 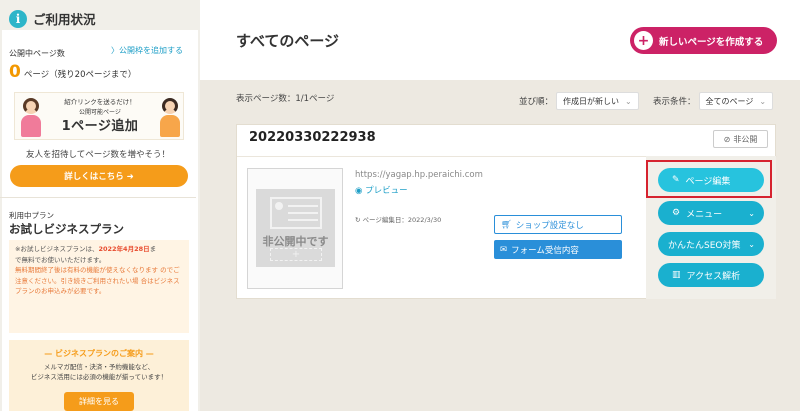 What do you see at coordinates (359, 191) in the screenshot?
I see `eye-icon: ◉` at bounding box center [359, 191].